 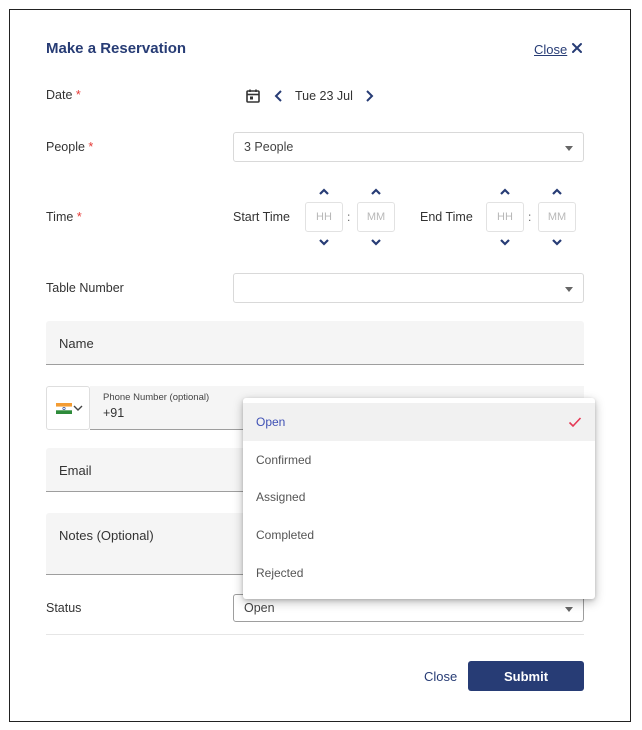 I want to click on status-label: Status, so click(x=64, y=608).